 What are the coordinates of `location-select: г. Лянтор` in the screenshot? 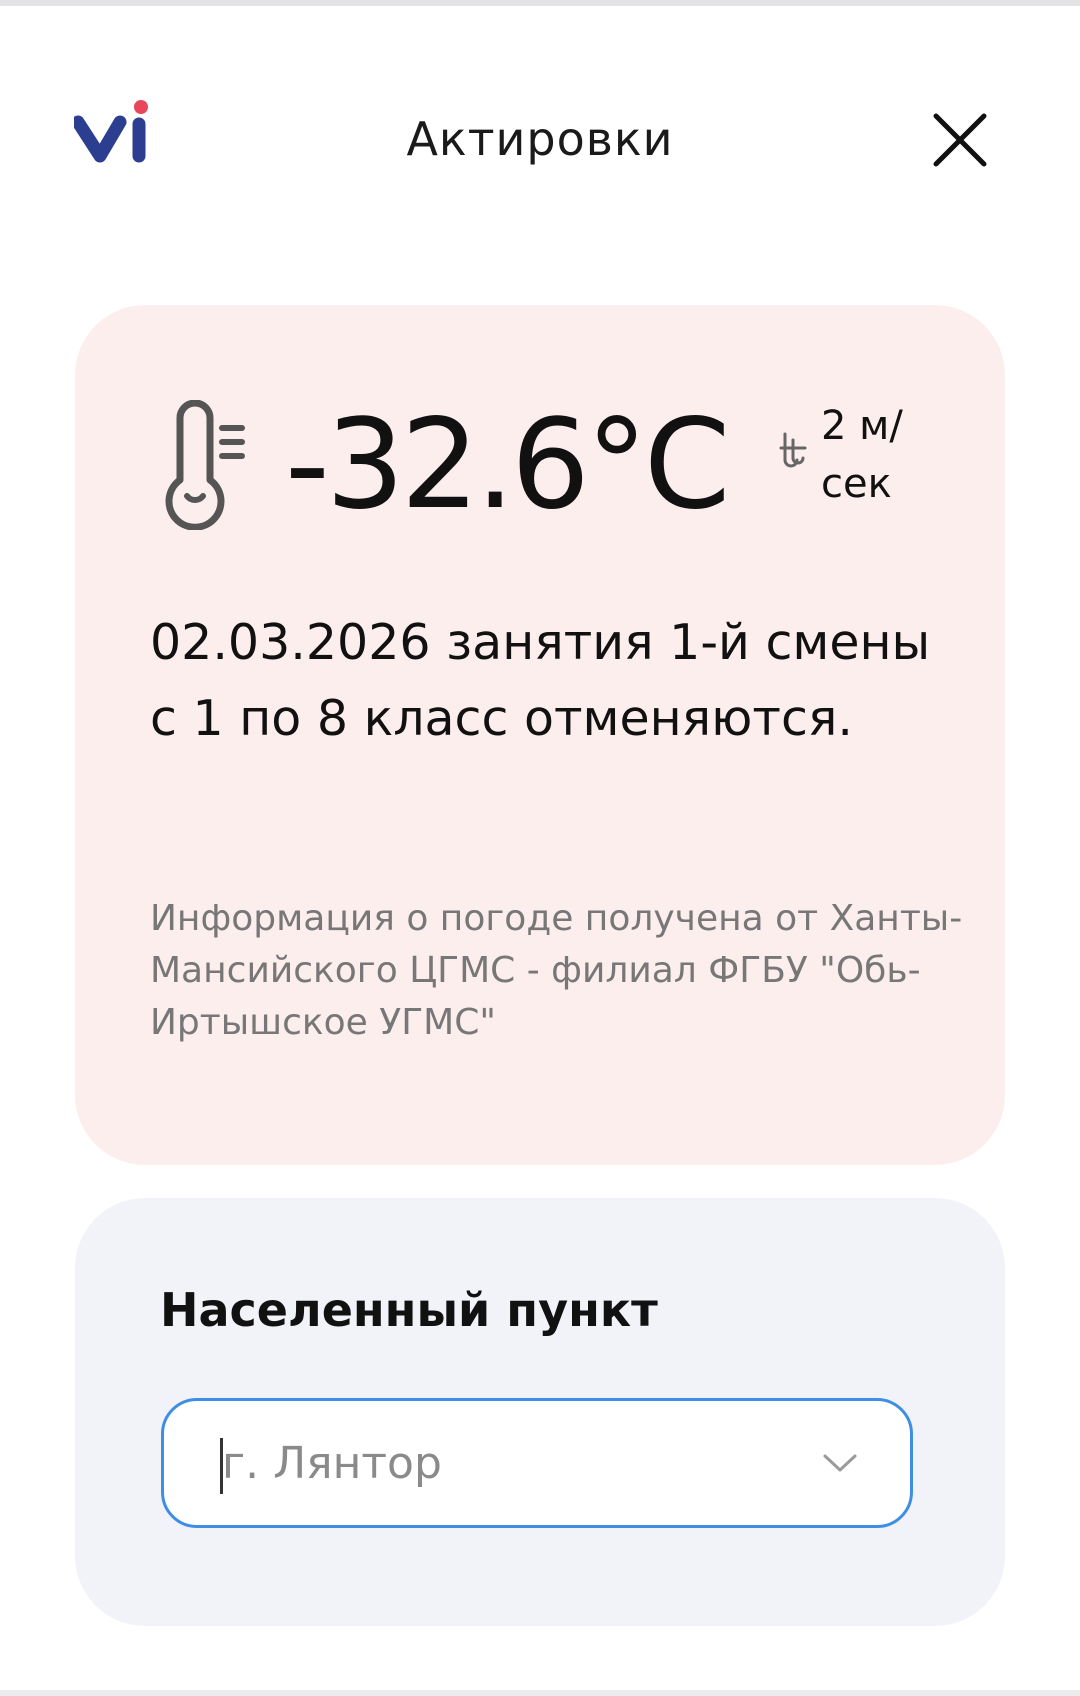 It's located at (537, 1463).